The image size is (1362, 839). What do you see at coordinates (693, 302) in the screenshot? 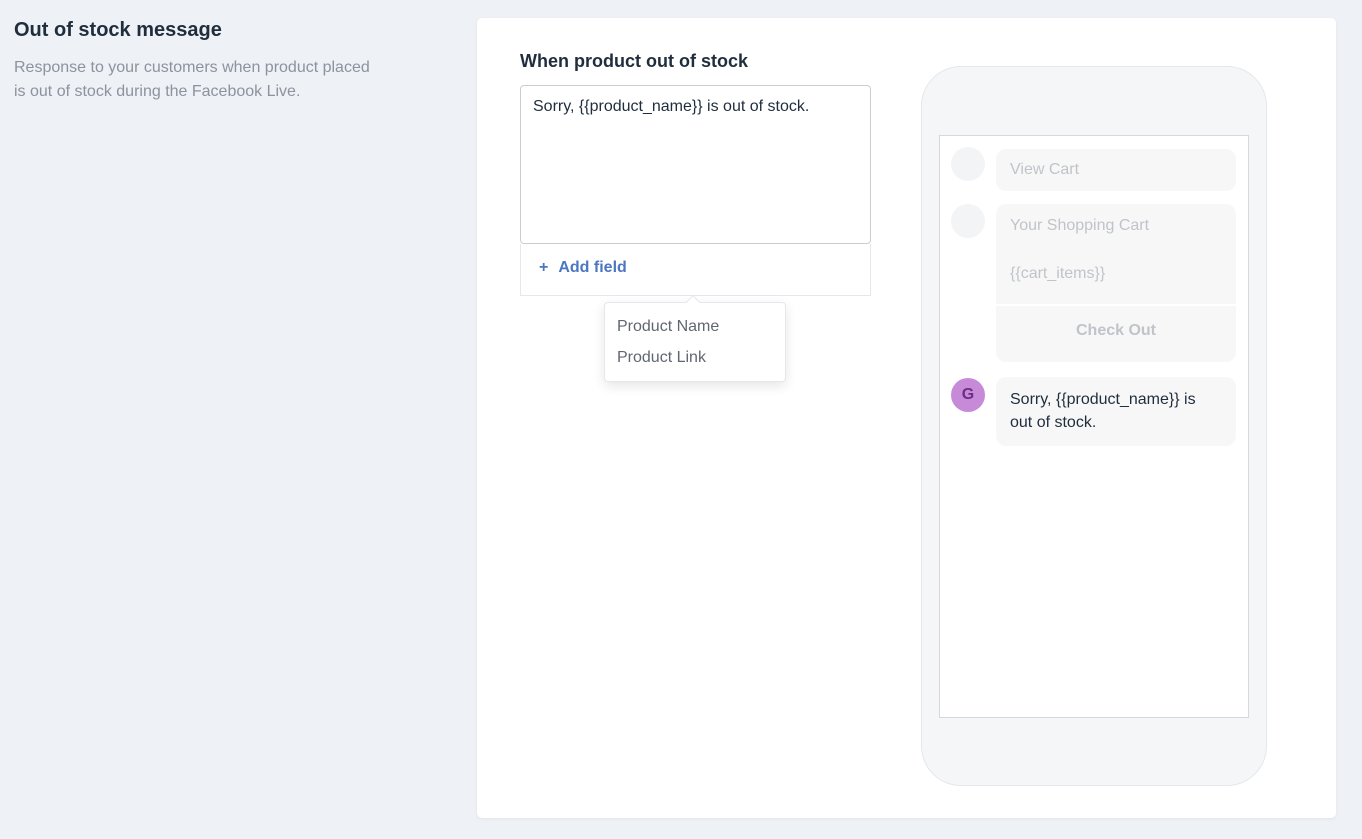
I see `dropdown-caret-icon` at bounding box center [693, 302].